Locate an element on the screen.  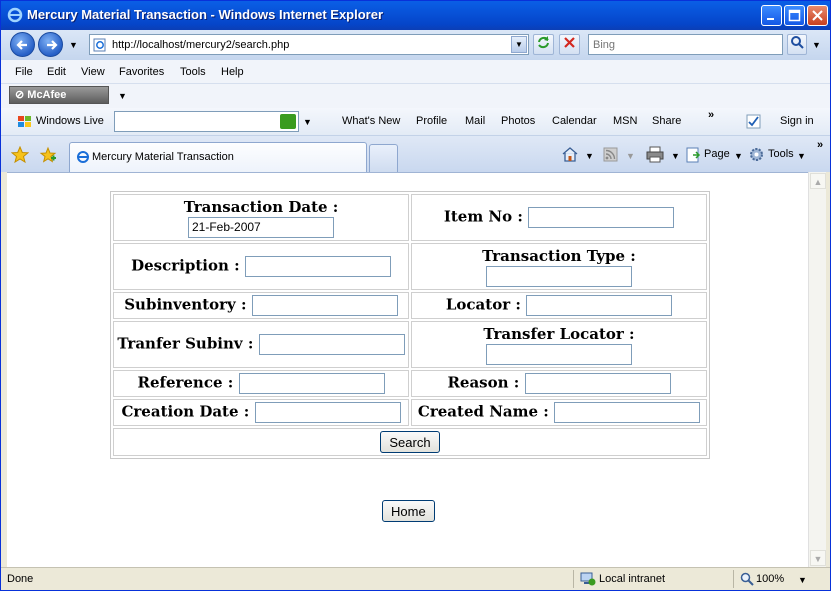
add-favorites-icon is located at coordinates (48, 155).